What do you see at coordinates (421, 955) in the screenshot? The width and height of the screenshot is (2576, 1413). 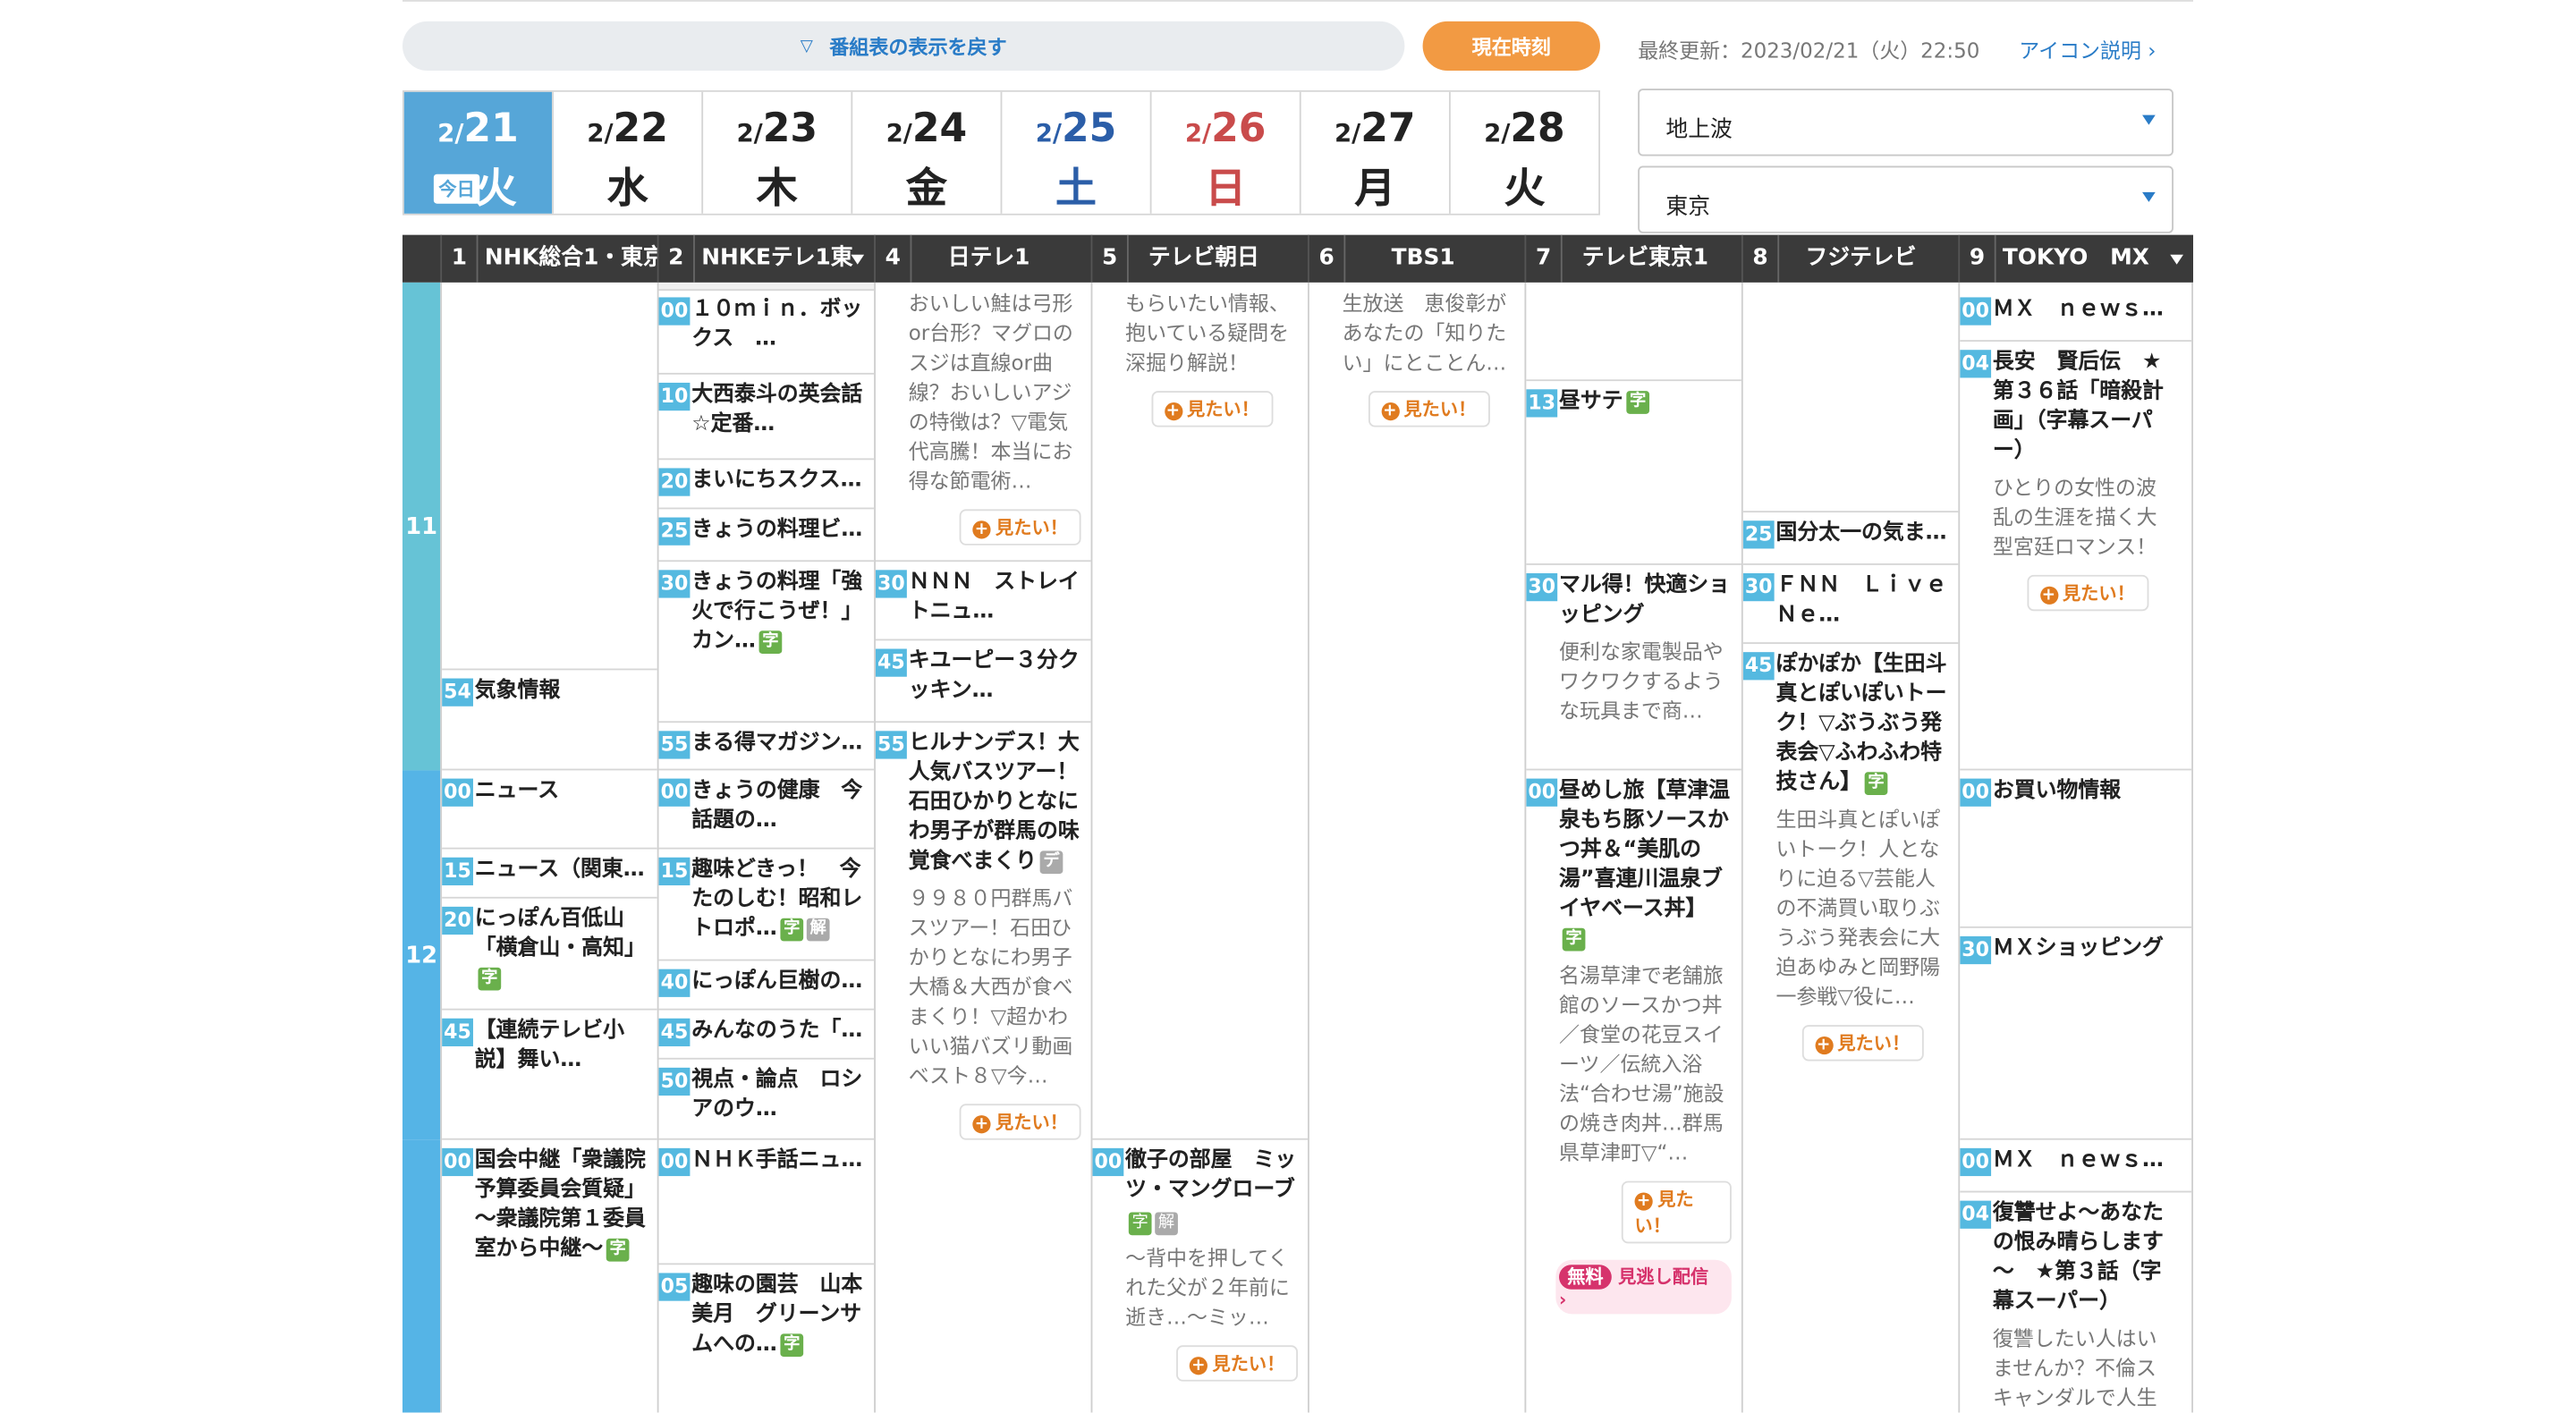 I see `hour-label-12: 12` at bounding box center [421, 955].